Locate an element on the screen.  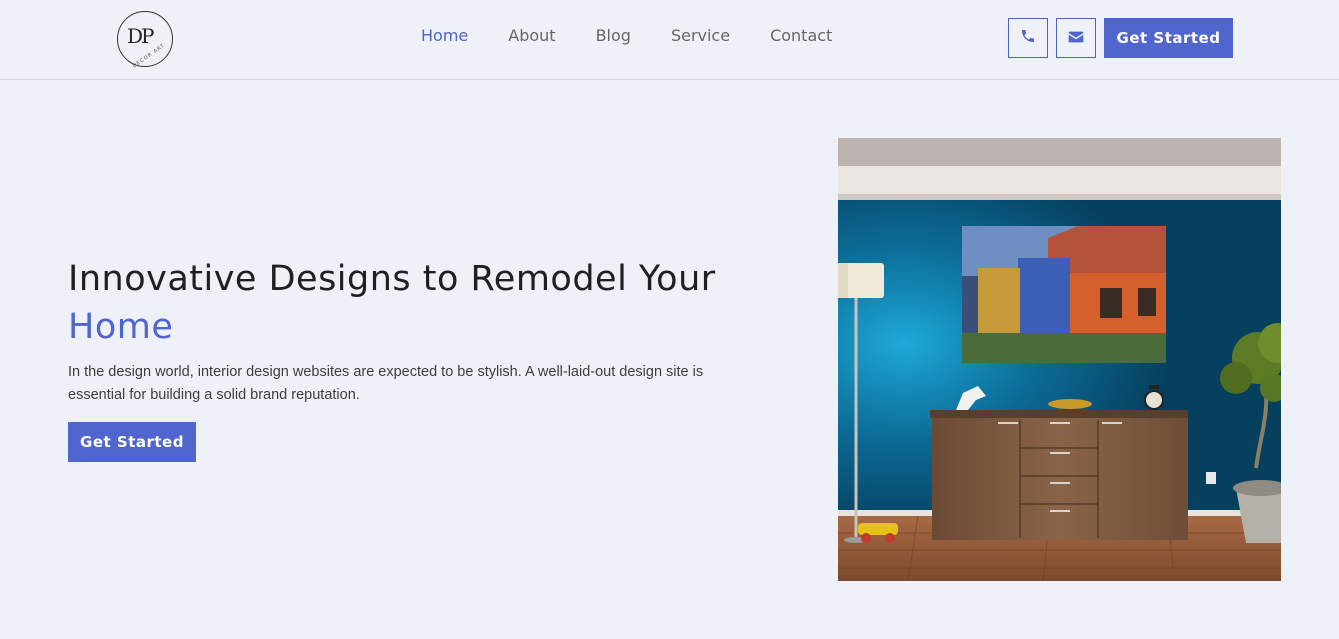
nav-item-blog: Blog is located at coordinates (613, 36).